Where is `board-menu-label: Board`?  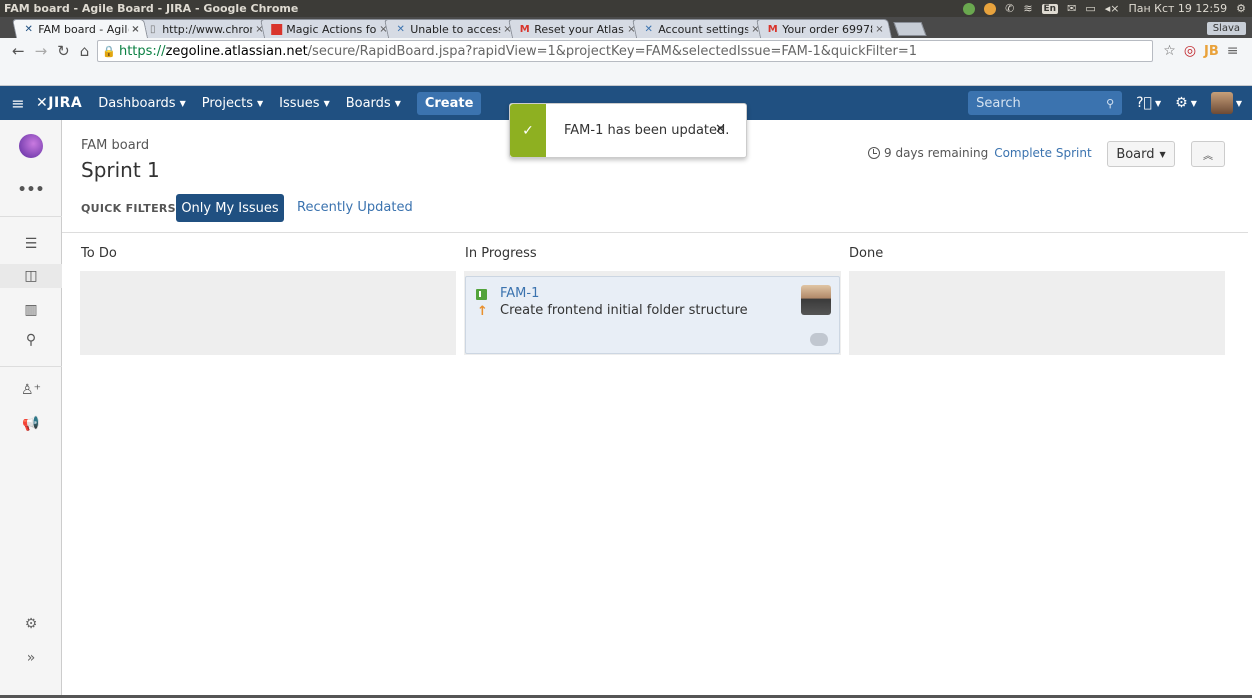
board-menu-label: Board is located at coordinates (1135, 154).